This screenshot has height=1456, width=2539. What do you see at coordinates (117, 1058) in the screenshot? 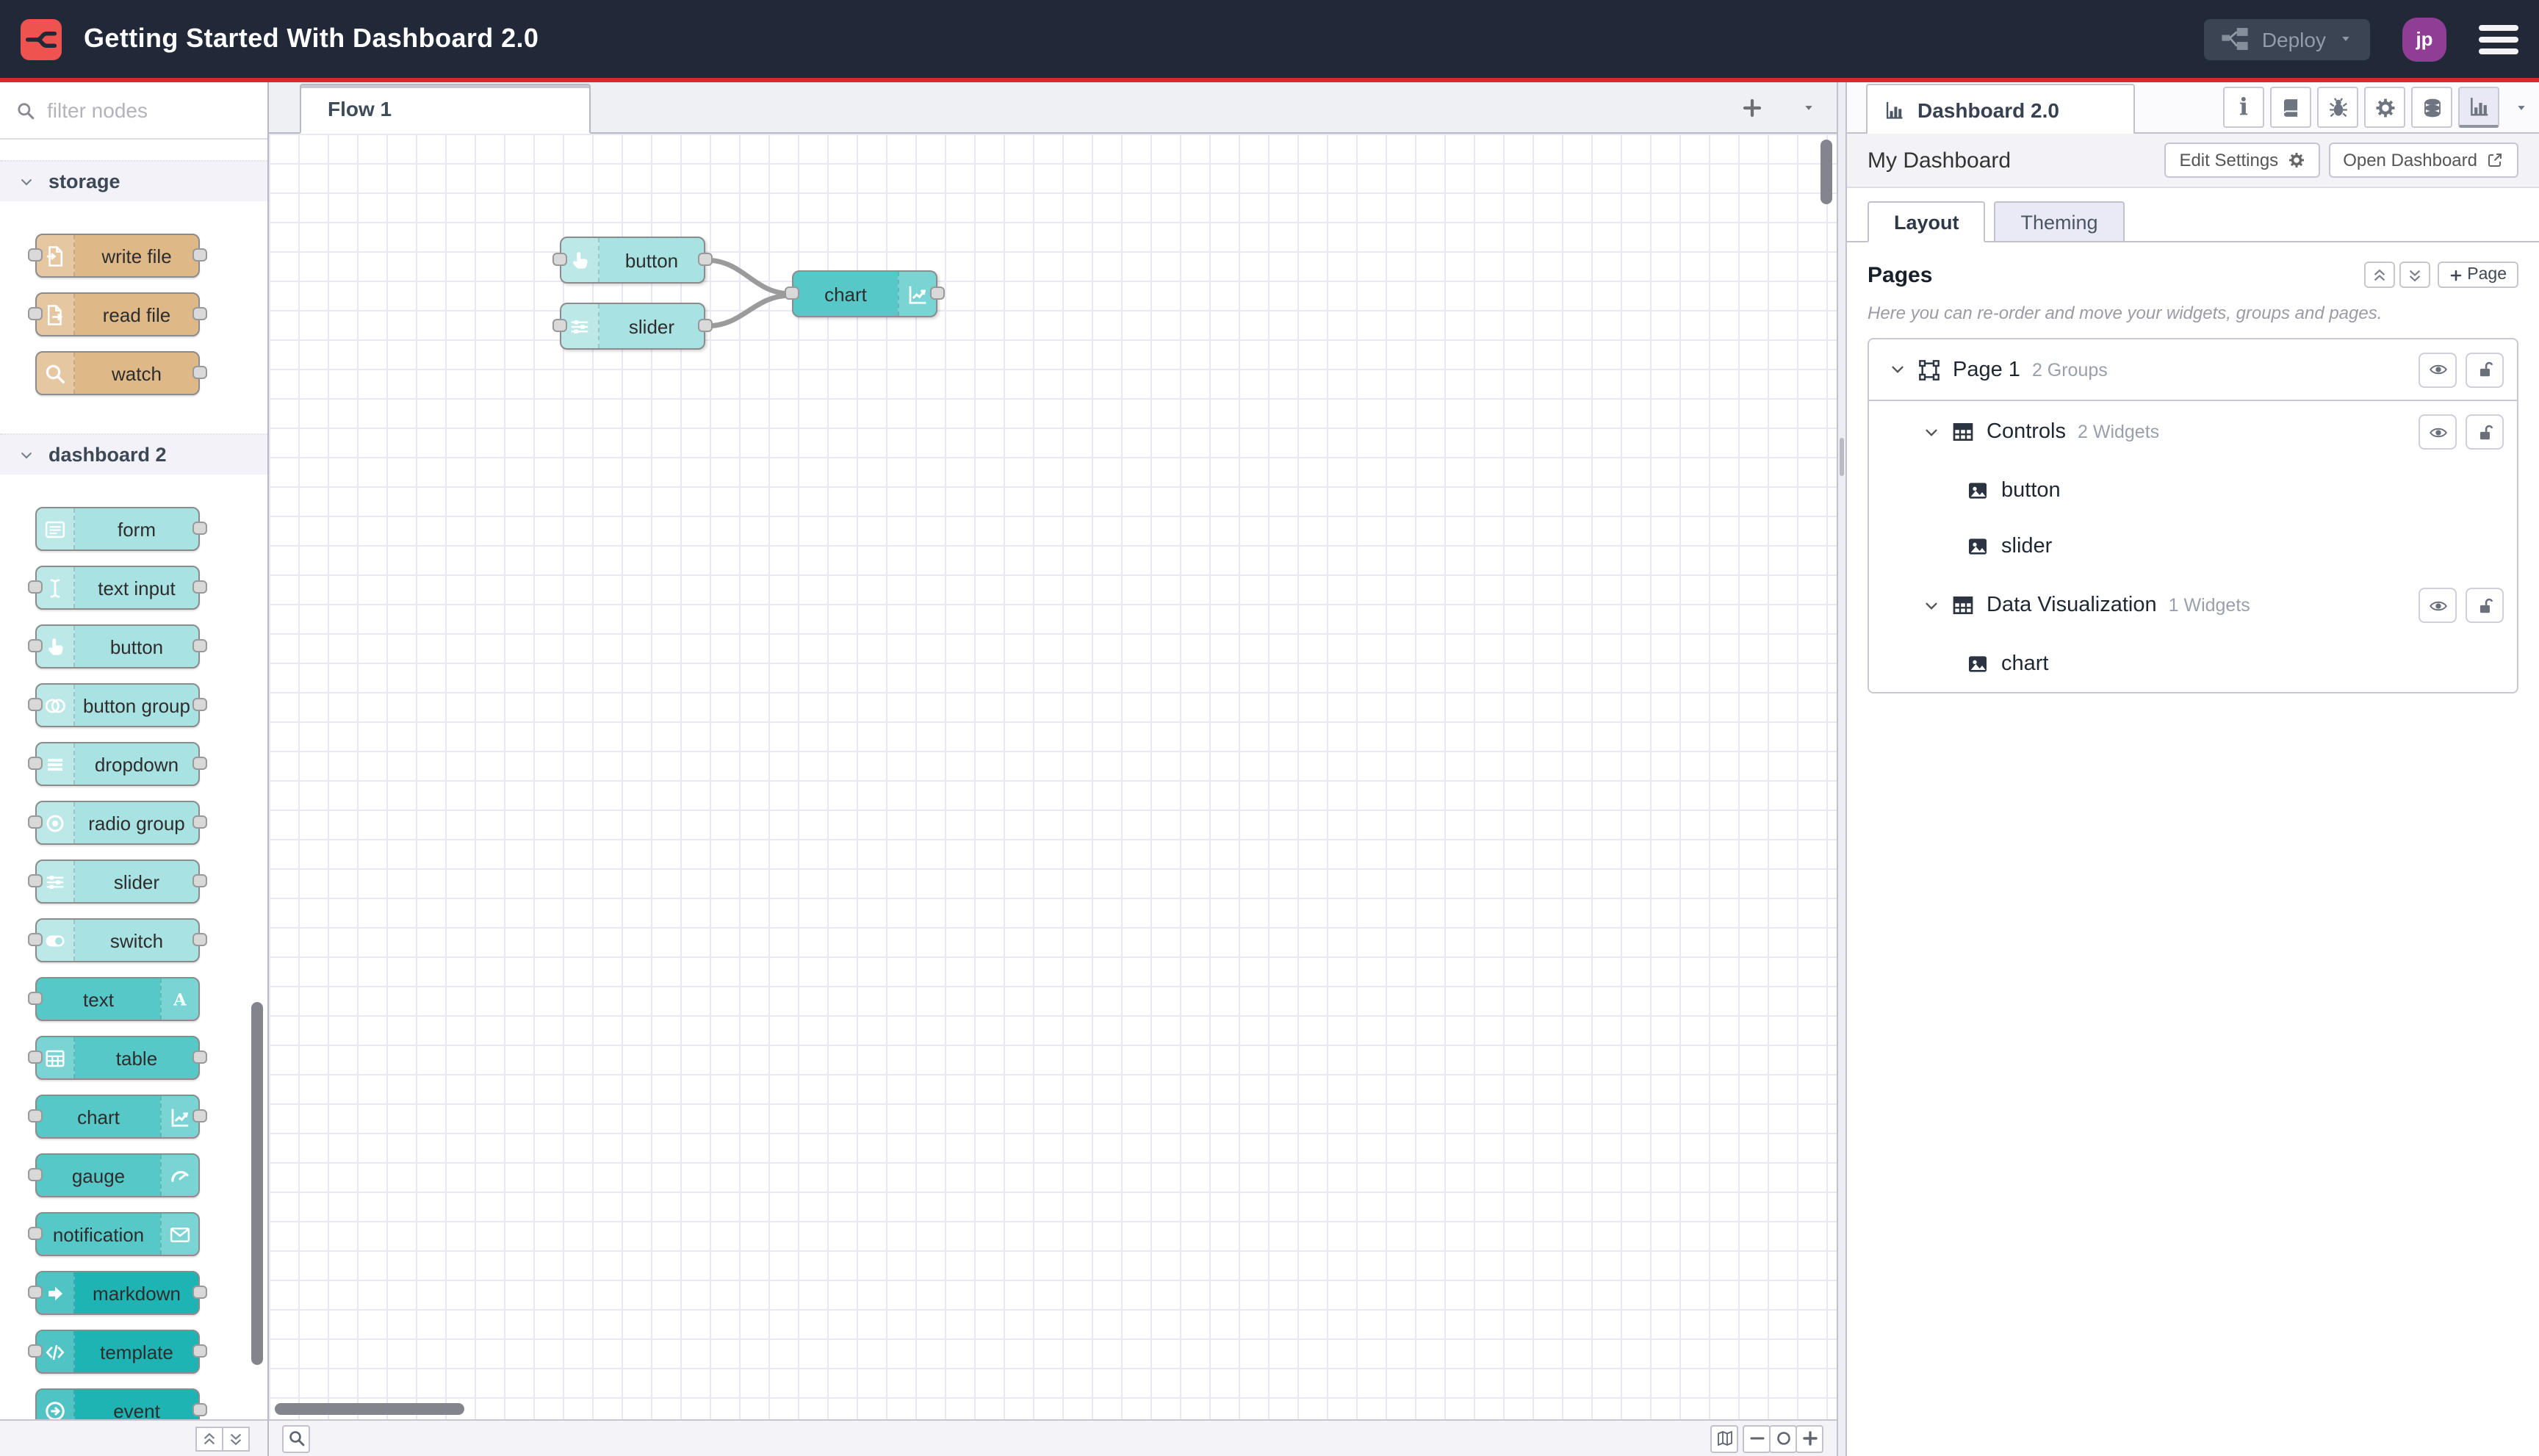
I see `palette-node-table: table` at bounding box center [117, 1058].